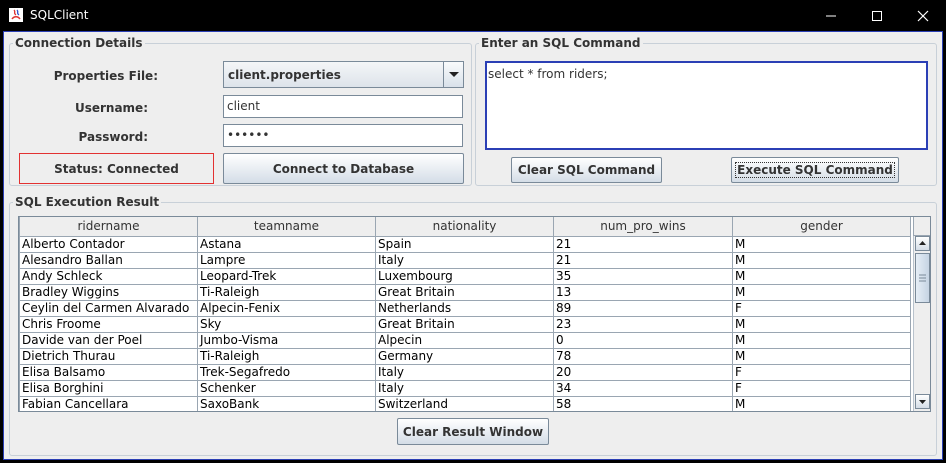 This screenshot has height=463, width=946. Describe the element at coordinates (643, 324) in the screenshot. I see `table-cell: 23` at that location.